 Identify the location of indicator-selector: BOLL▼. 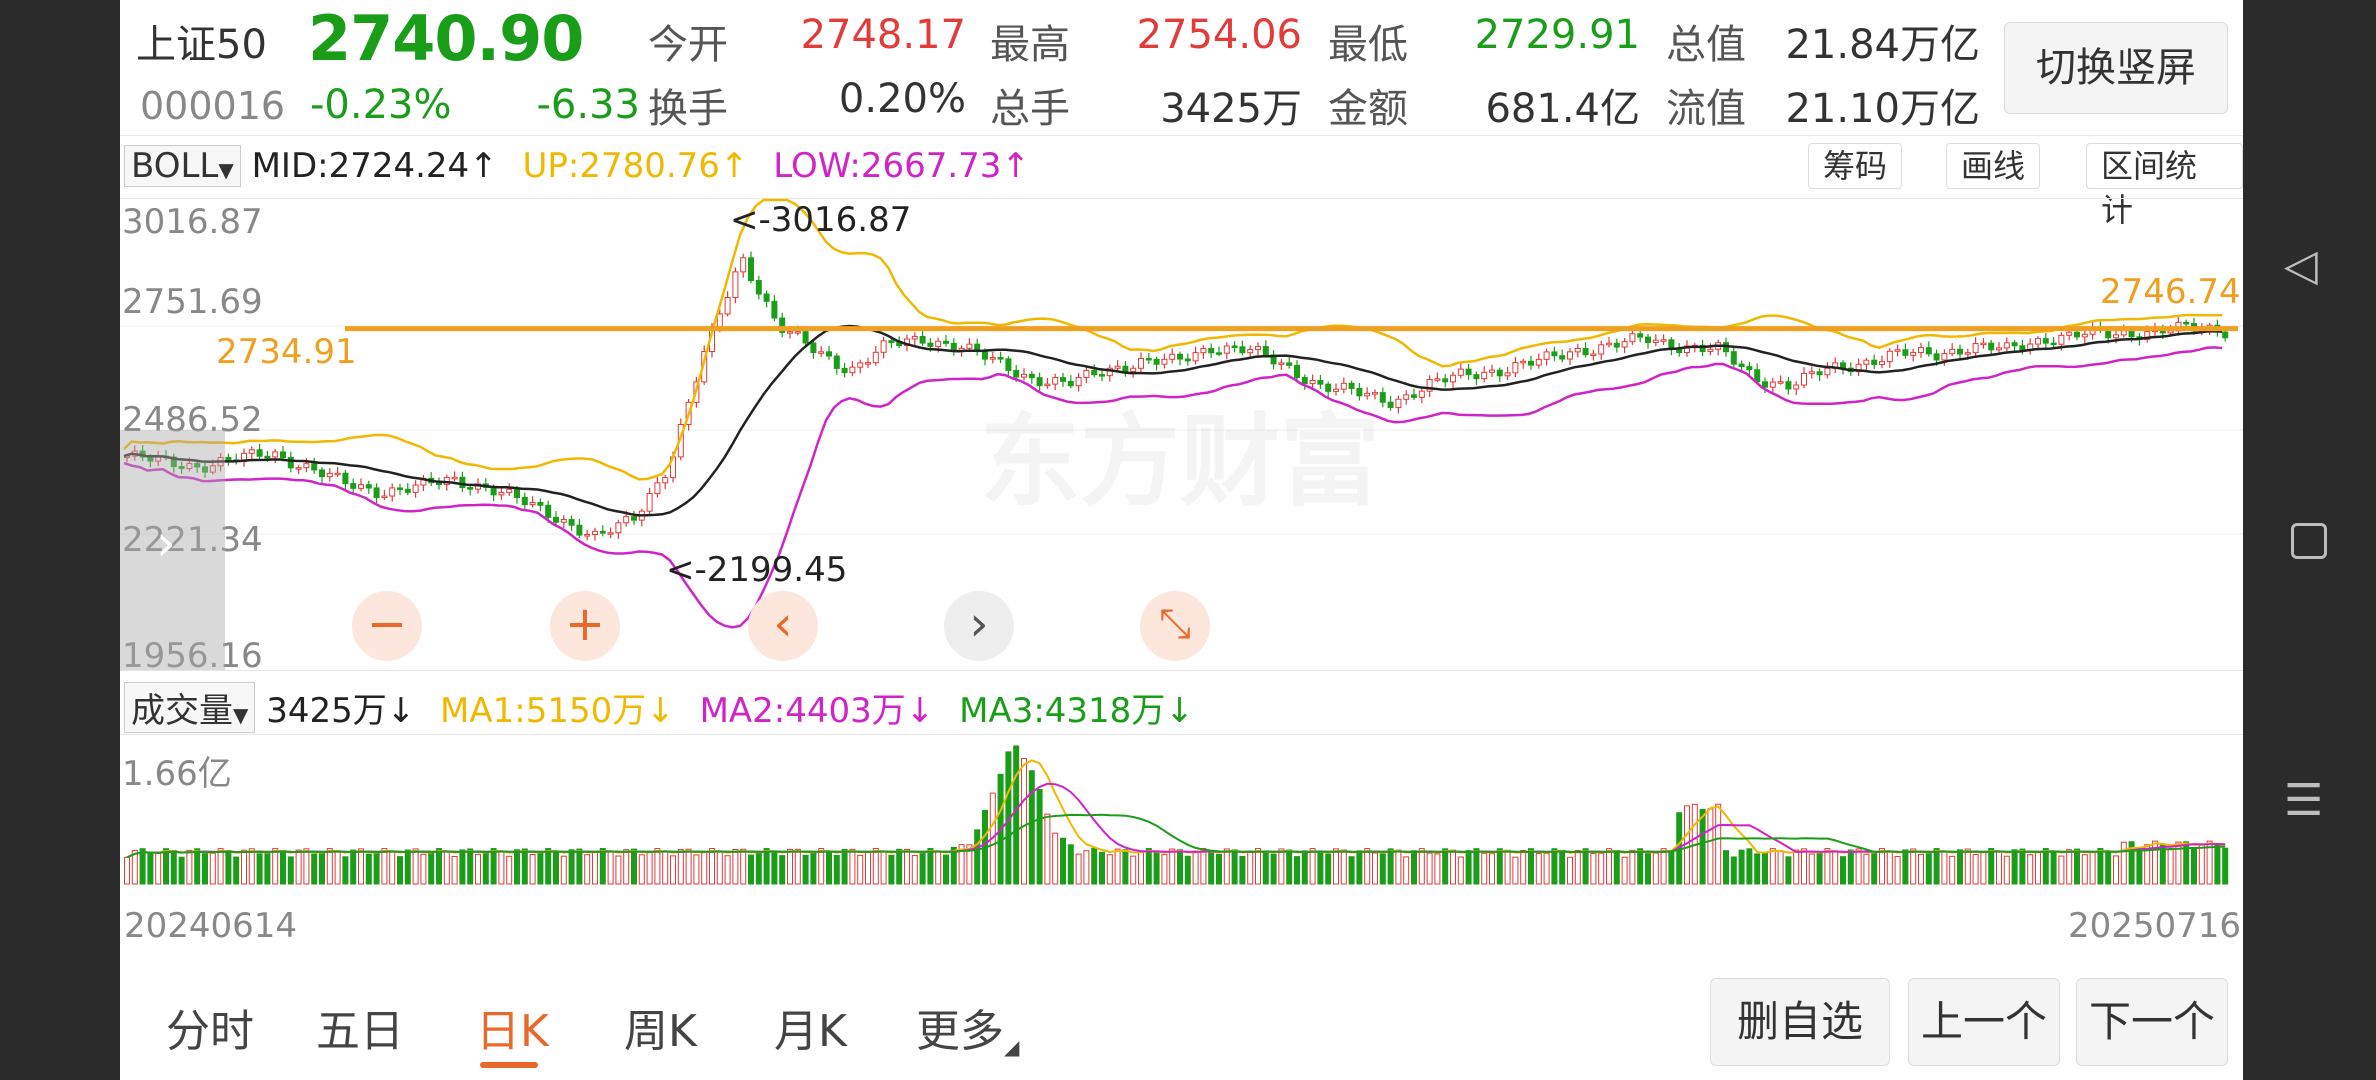
(182, 166).